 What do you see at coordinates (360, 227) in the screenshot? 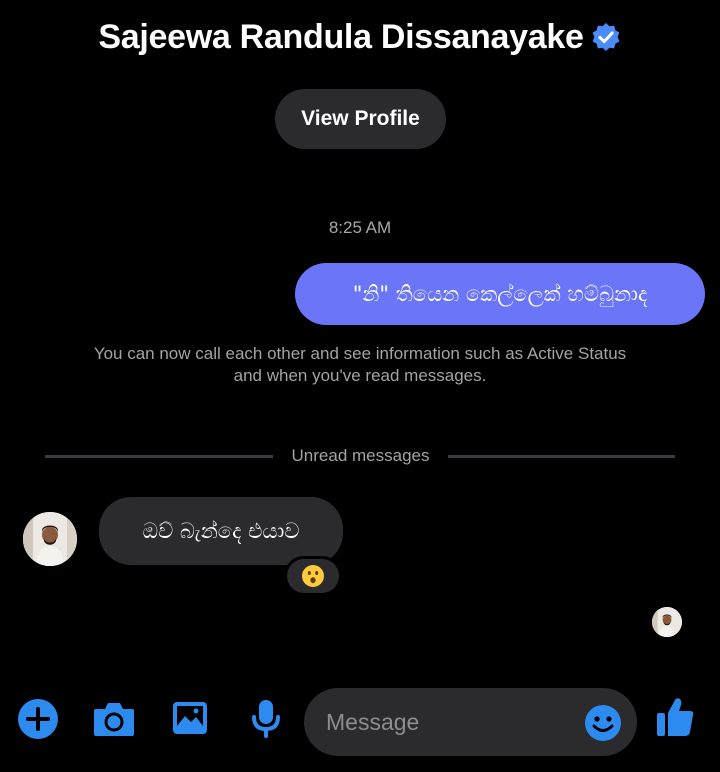
I see `message-timestamp: 8:25 AM` at bounding box center [360, 227].